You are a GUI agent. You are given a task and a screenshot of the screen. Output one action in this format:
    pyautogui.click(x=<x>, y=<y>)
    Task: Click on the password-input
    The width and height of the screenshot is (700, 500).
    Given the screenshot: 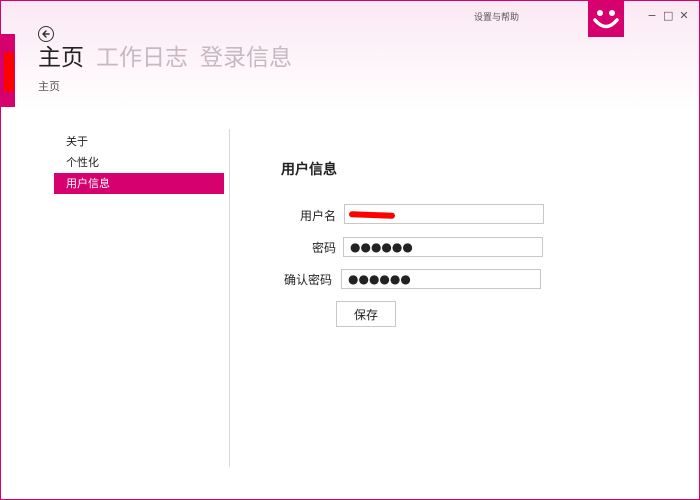 What is the action you would take?
    pyautogui.click(x=443, y=247)
    